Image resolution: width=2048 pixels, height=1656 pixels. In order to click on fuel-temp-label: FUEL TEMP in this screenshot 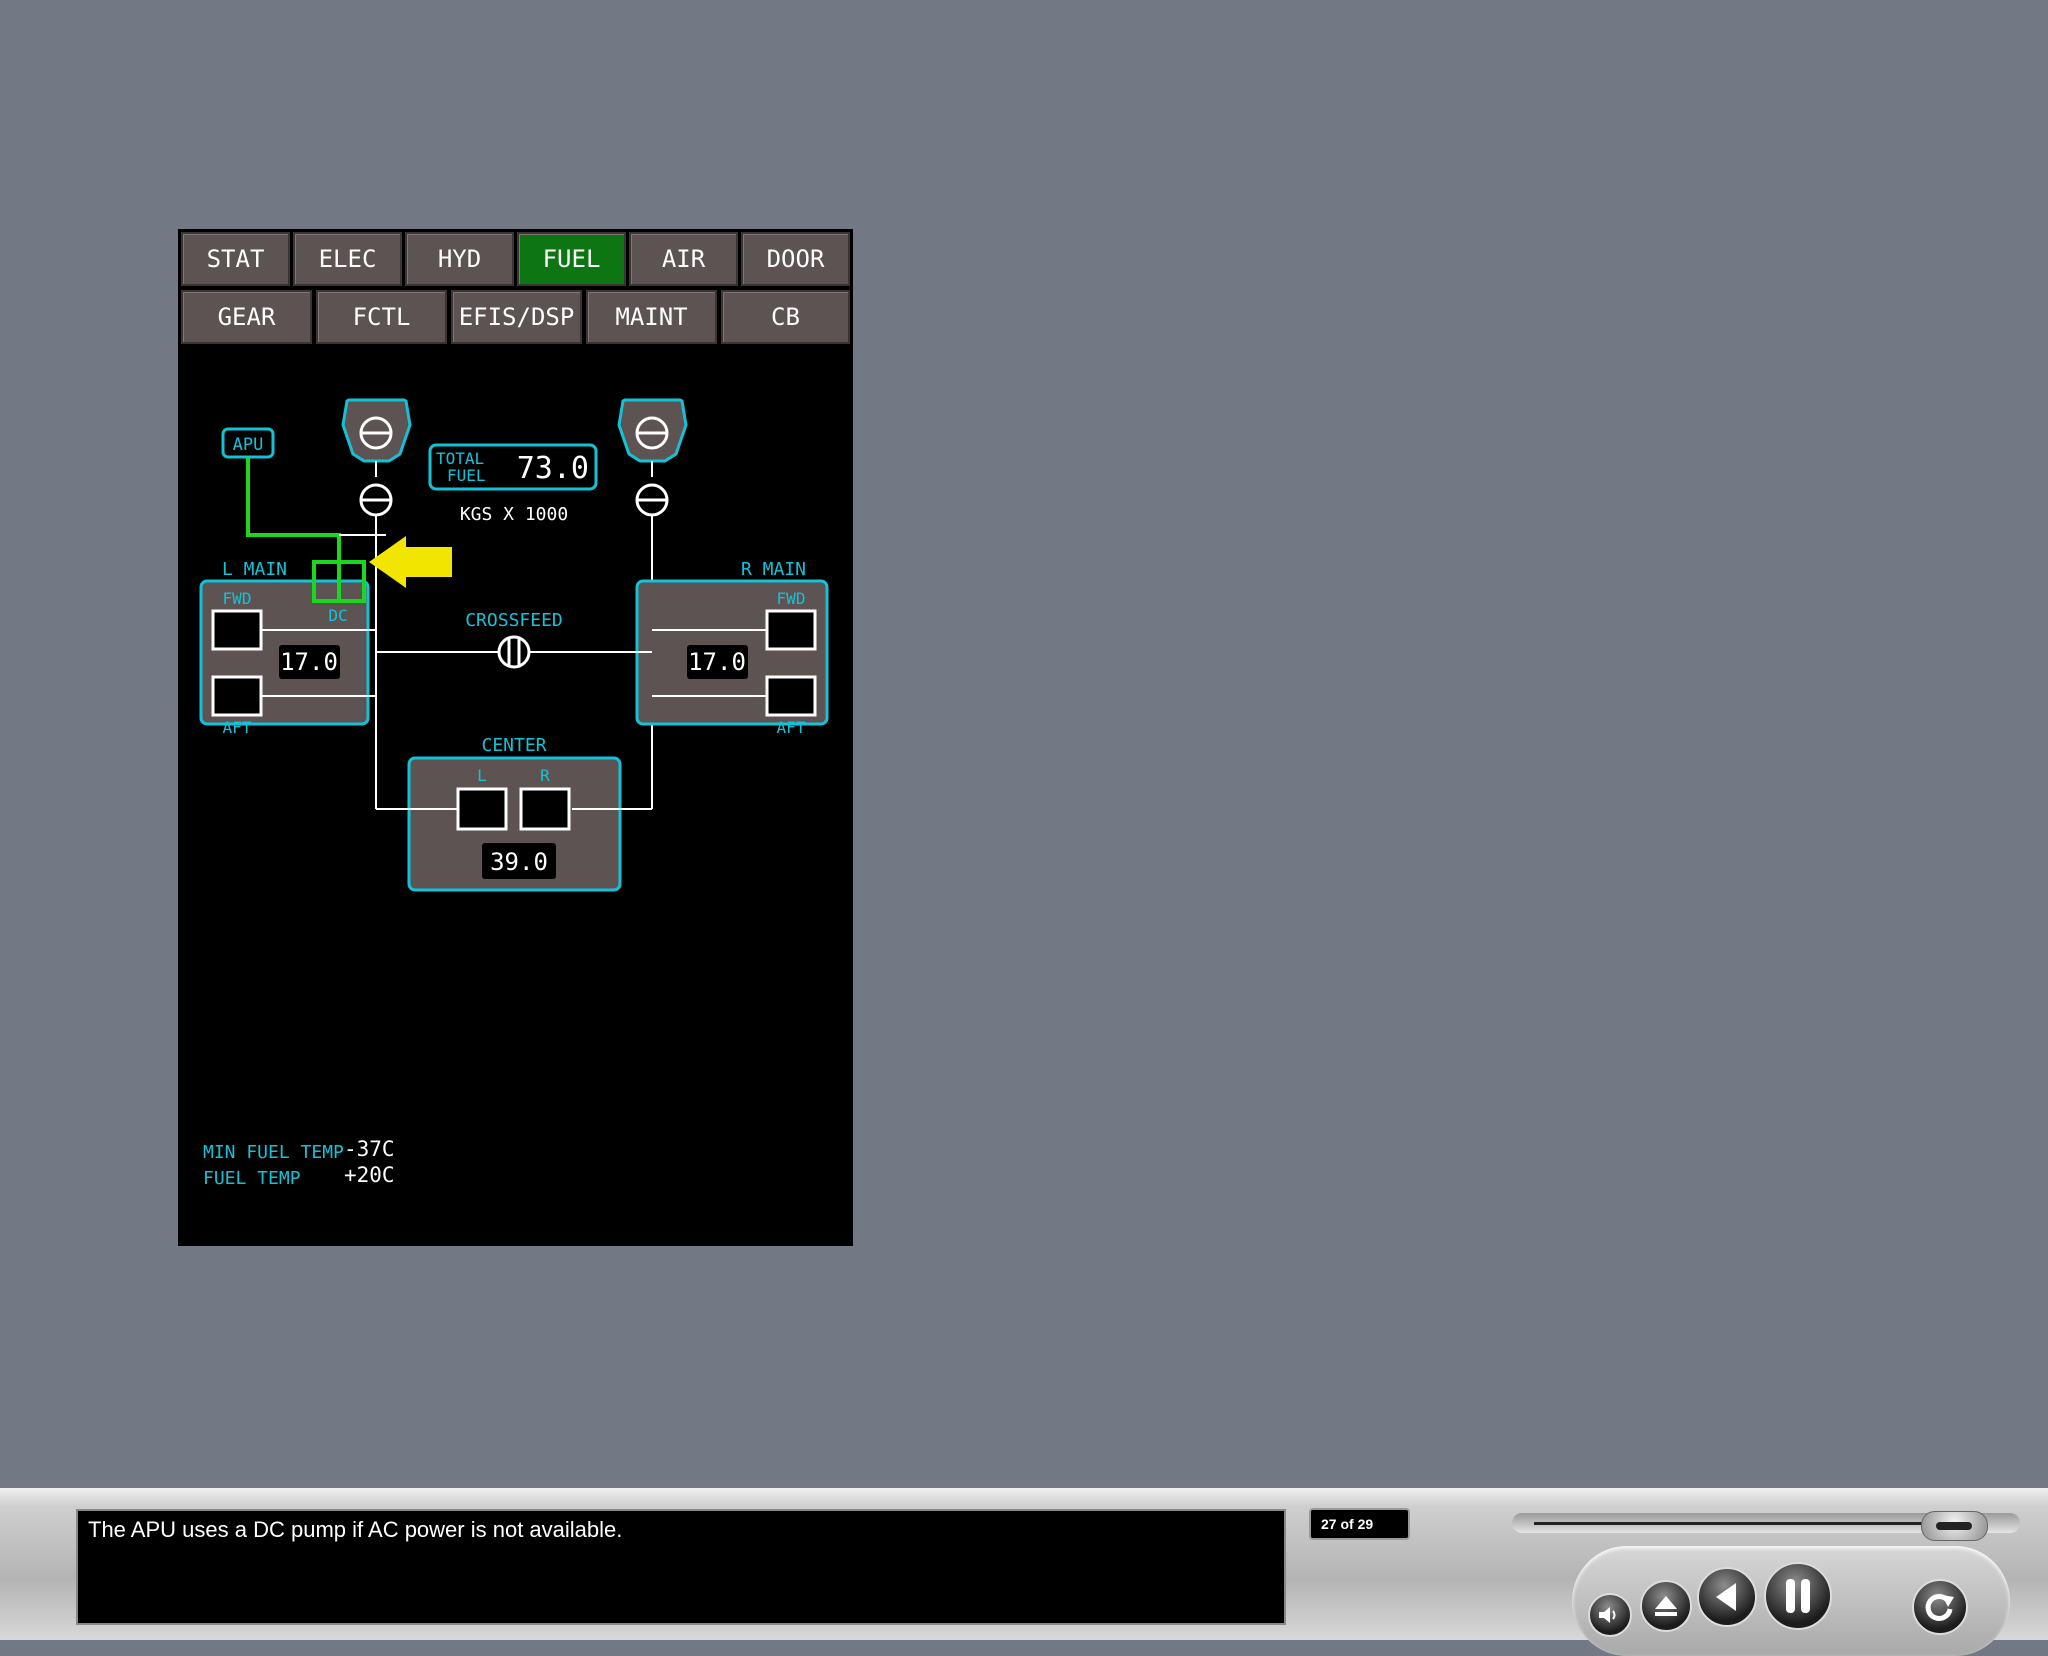, I will do `click(252, 1178)`.